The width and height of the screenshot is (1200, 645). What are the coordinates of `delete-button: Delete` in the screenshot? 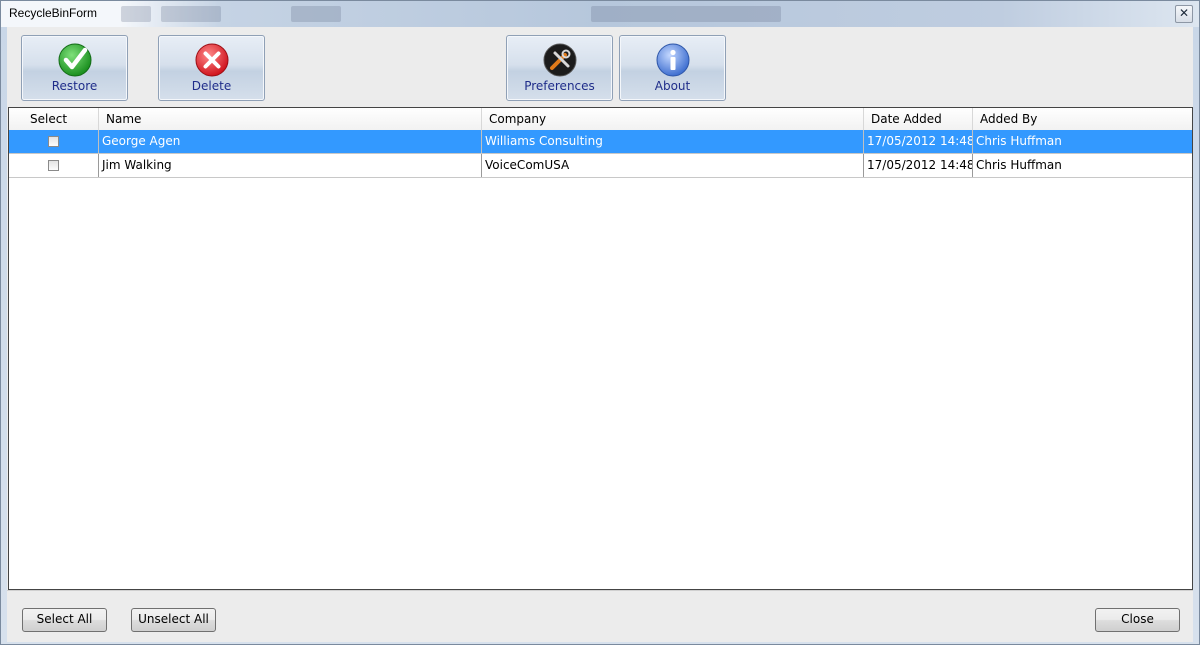 It's located at (211, 68).